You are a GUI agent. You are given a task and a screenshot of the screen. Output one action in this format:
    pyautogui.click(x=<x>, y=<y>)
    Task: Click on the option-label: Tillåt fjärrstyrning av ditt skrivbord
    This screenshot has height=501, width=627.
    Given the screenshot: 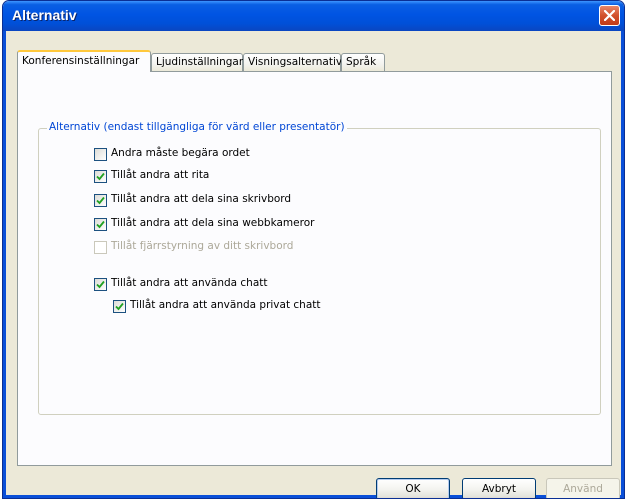 What is the action you would take?
    pyautogui.click(x=202, y=246)
    